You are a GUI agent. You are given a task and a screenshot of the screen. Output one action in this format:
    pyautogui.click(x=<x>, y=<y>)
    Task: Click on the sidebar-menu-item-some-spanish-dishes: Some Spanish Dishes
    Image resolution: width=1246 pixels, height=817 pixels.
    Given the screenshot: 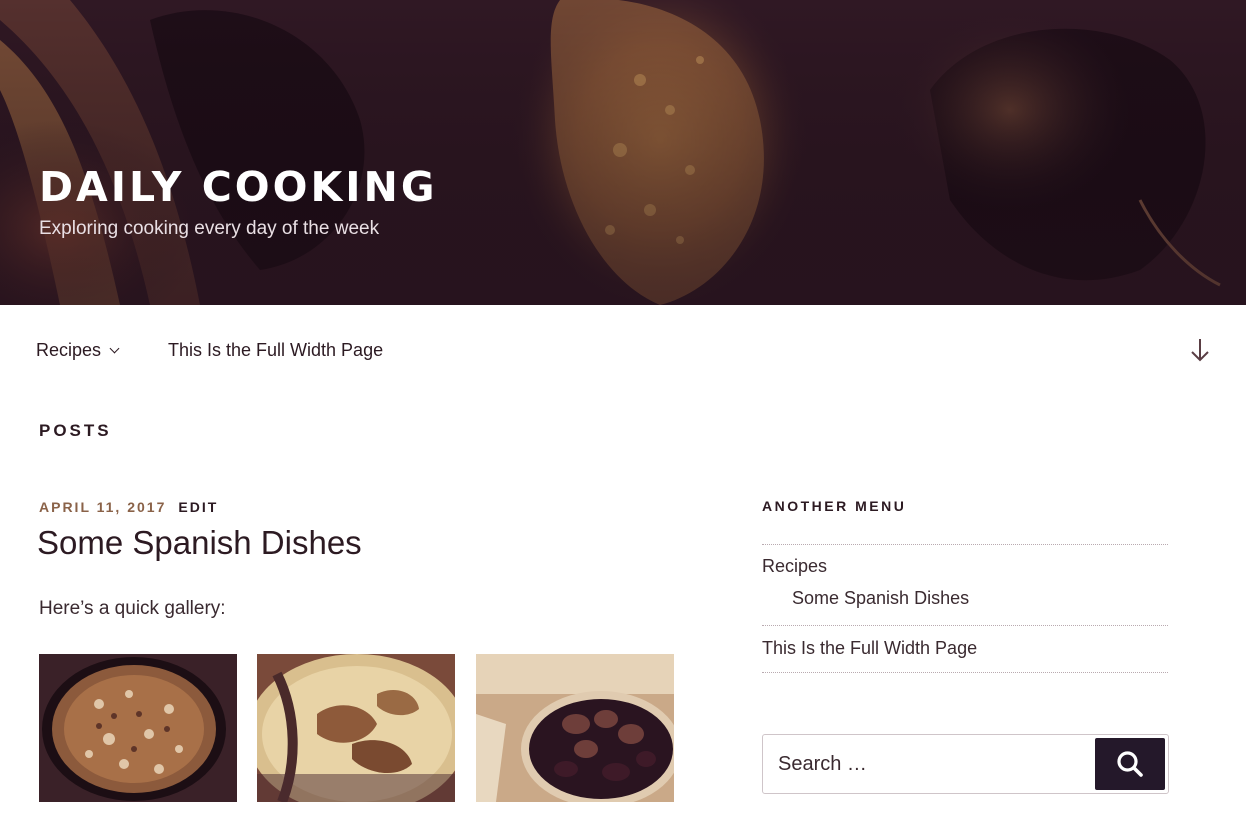 What is the action you would take?
    pyautogui.click(x=880, y=598)
    